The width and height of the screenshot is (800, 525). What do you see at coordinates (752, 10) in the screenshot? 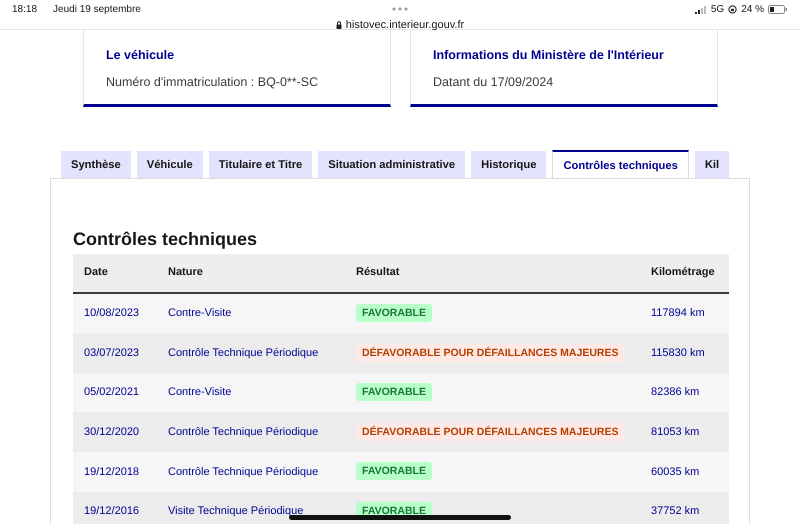
I see `battery-percent: 24 %` at bounding box center [752, 10].